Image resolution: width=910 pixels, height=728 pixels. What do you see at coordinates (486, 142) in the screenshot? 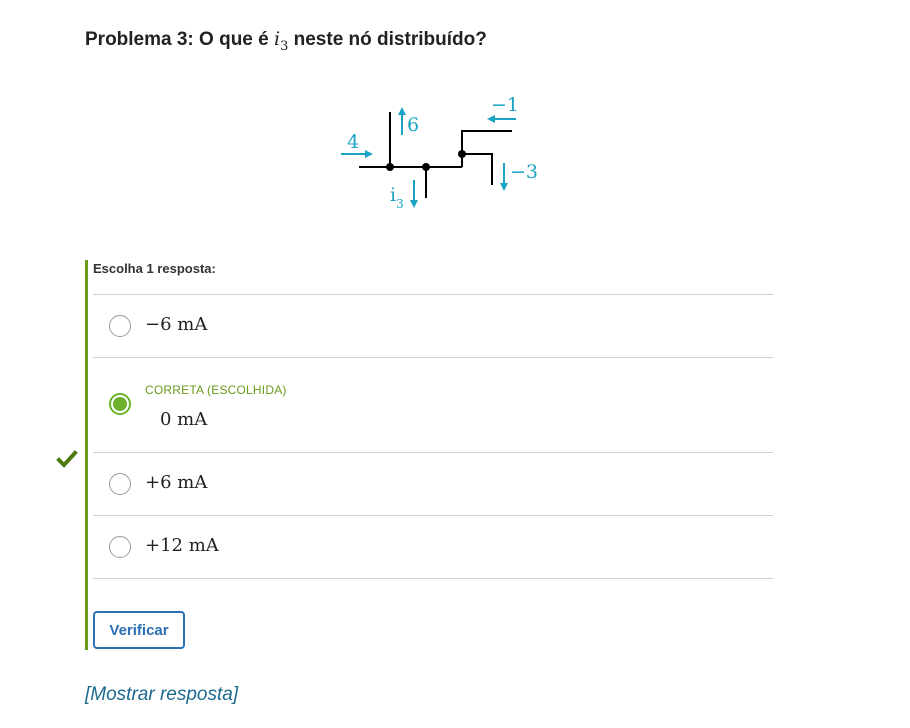
I see `right-upper-wire` at bounding box center [486, 142].